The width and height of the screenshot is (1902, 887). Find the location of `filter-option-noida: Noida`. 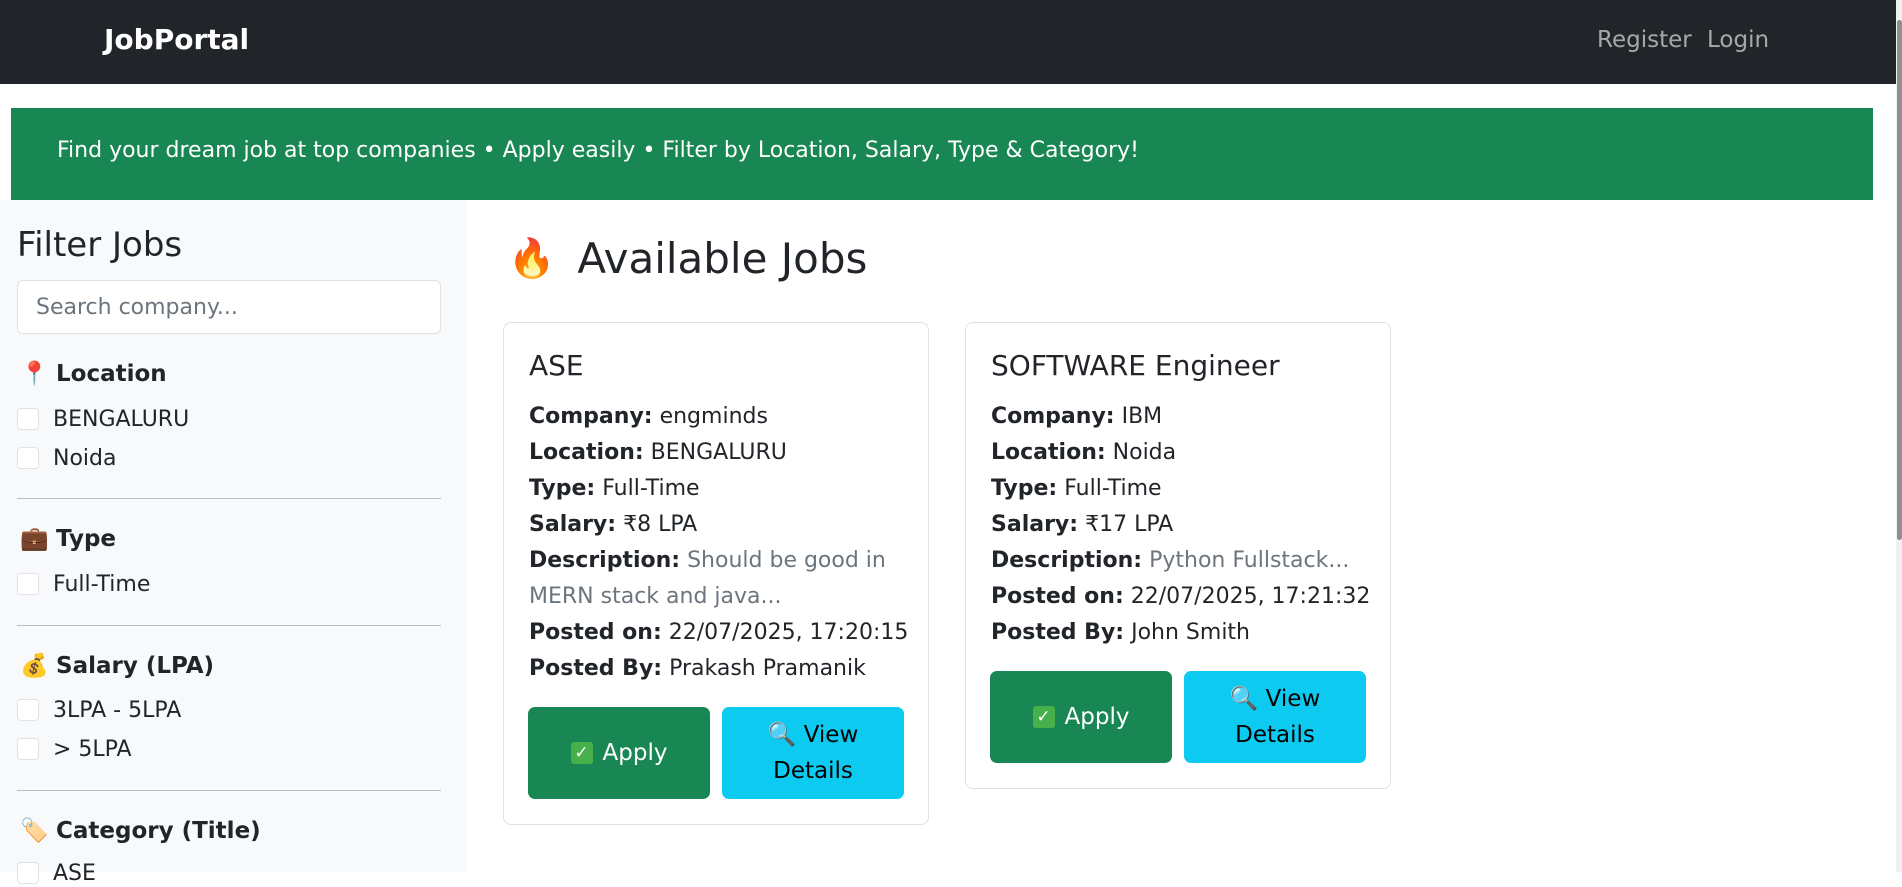

filter-option-noida: Noida is located at coordinates (66, 458).